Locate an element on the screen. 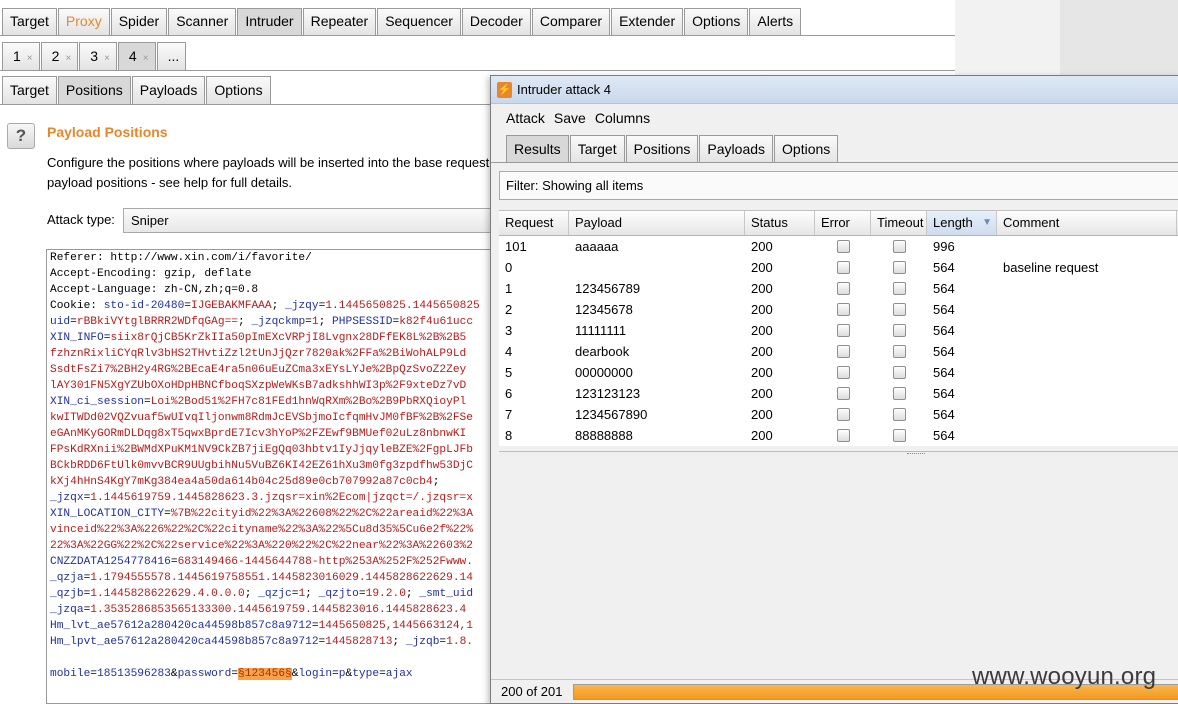 Image resolution: width=1178 pixels, height=704 pixels. column-header-payload: Payload is located at coordinates (657, 223).